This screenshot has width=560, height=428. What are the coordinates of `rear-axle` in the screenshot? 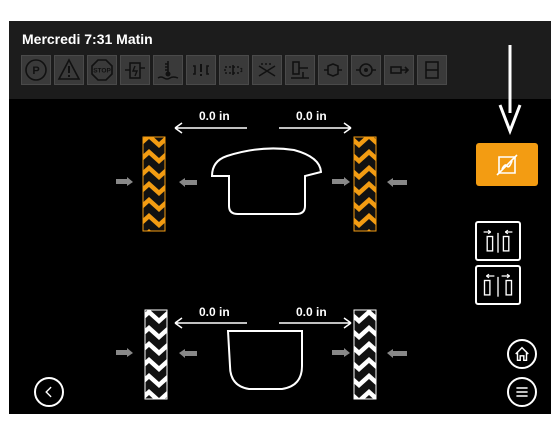 It's located at (261, 354).